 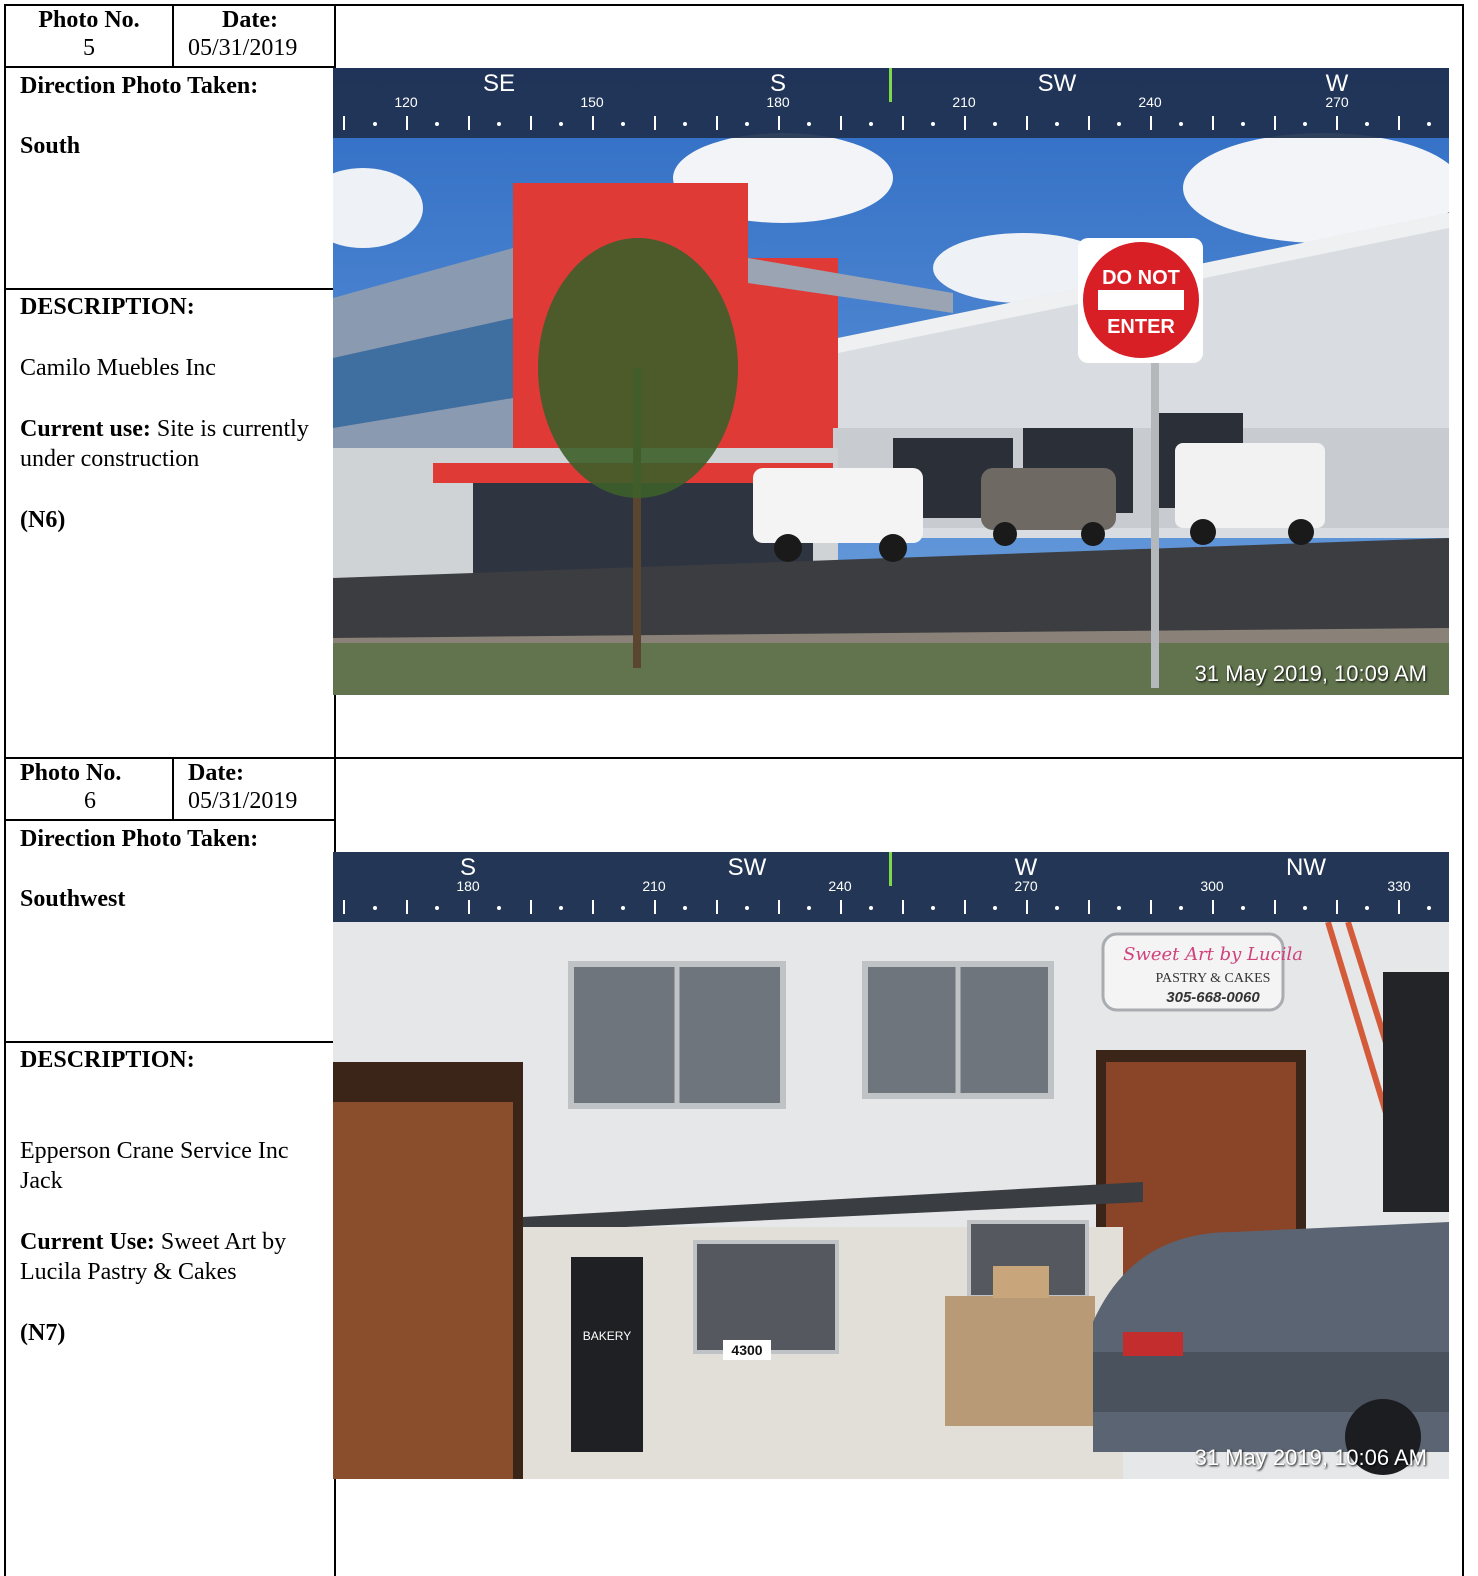 I want to click on direction-section: Direction Photo Taken: Southwest, so click(x=170, y=869).